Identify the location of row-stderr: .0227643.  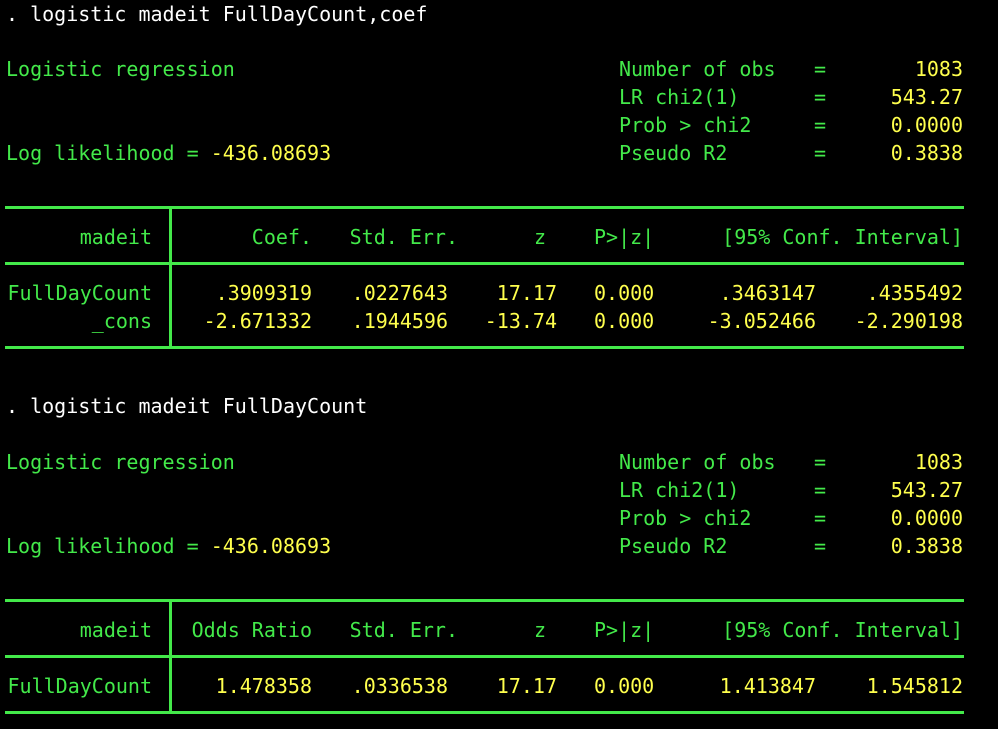
(399, 293).